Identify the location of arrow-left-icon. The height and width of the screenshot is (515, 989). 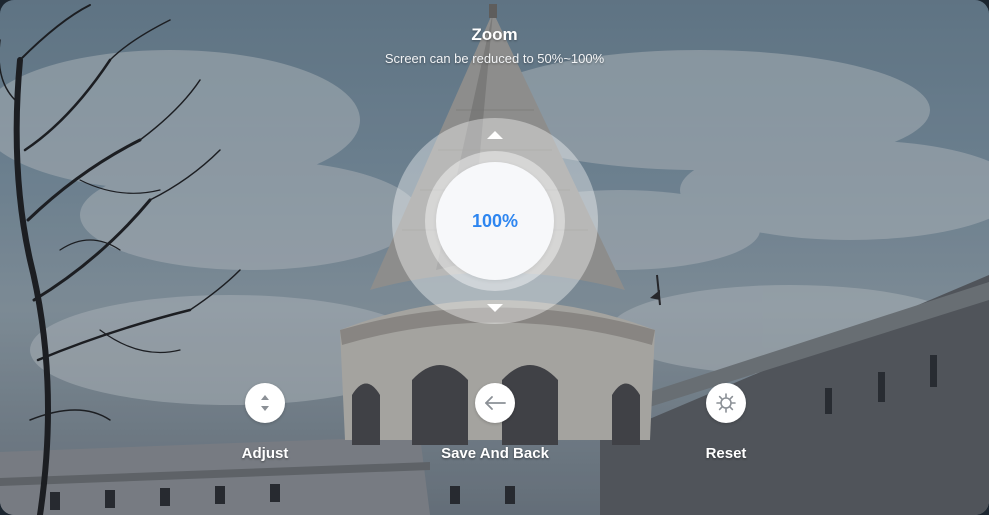
(495, 403).